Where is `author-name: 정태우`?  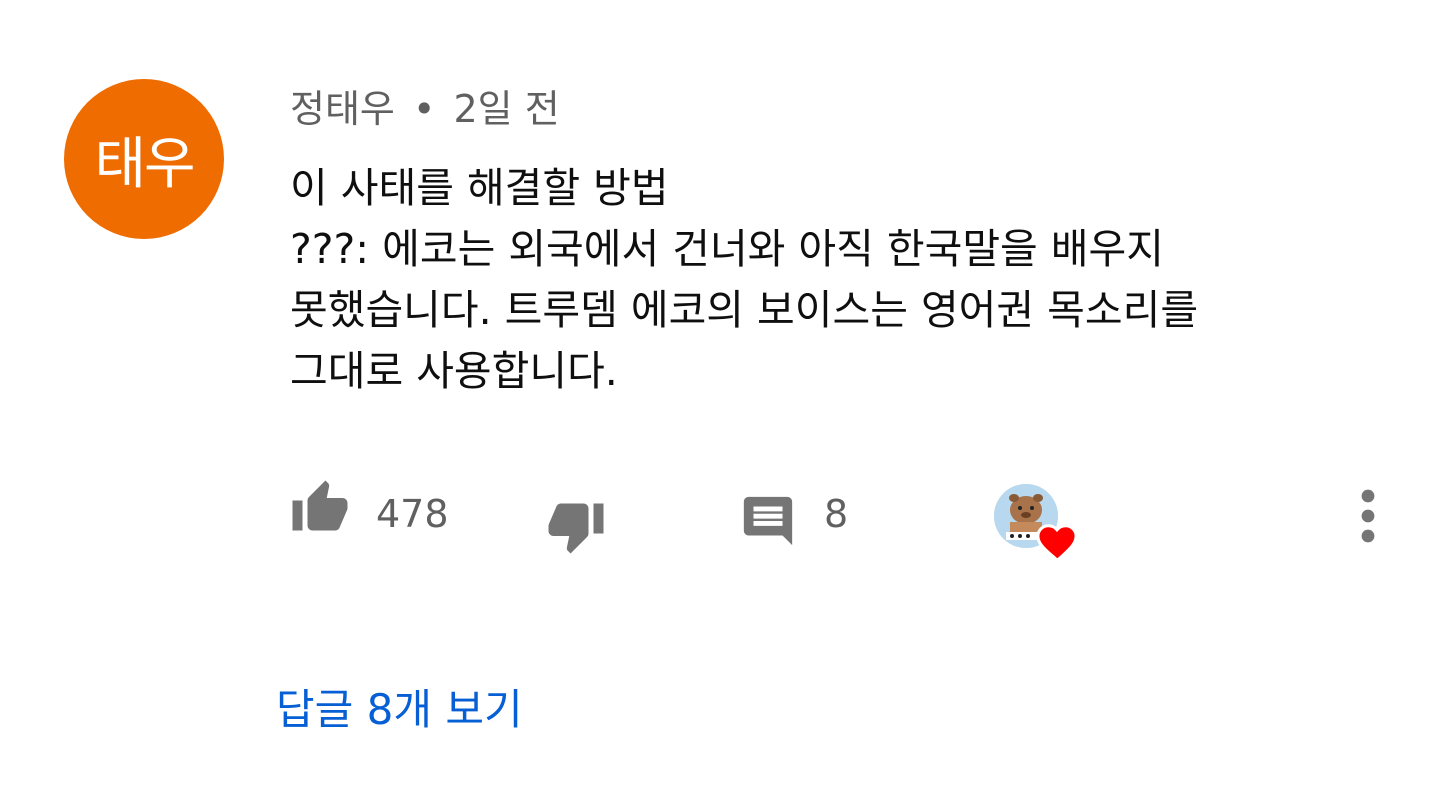
author-name: 정태우 is located at coordinates (342, 109).